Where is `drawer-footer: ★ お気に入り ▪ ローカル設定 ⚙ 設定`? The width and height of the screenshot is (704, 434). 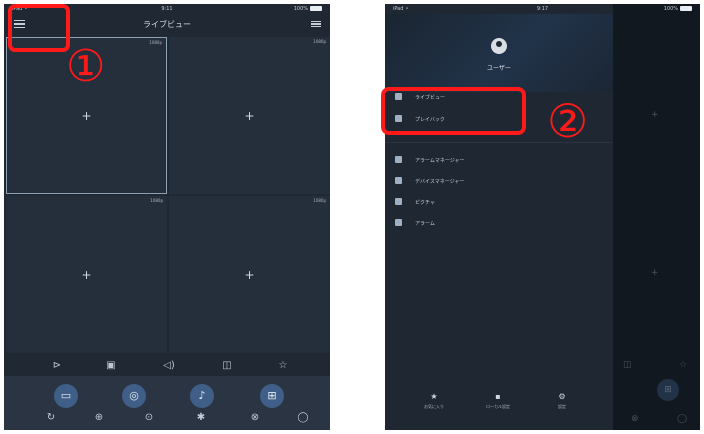 drawer-footer: ★ お気に入り ▪ ローカル設定 ⚙ 設定 is located at coordinates (499, 410).